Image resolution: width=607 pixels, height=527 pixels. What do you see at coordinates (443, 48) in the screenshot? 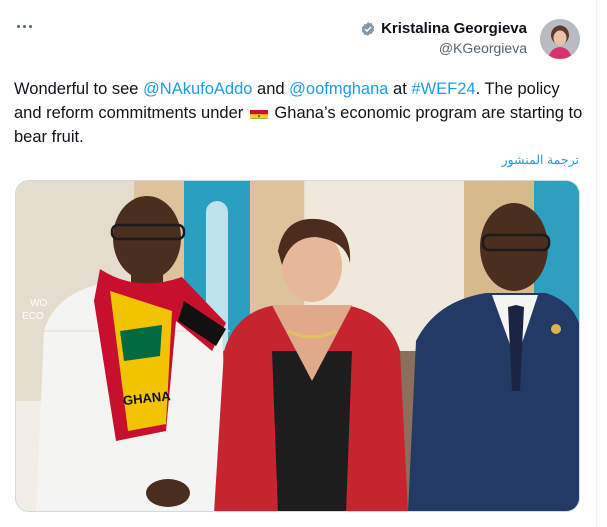
I see `author-handle: @KGeorgieva` at bounding box center [443, 48].